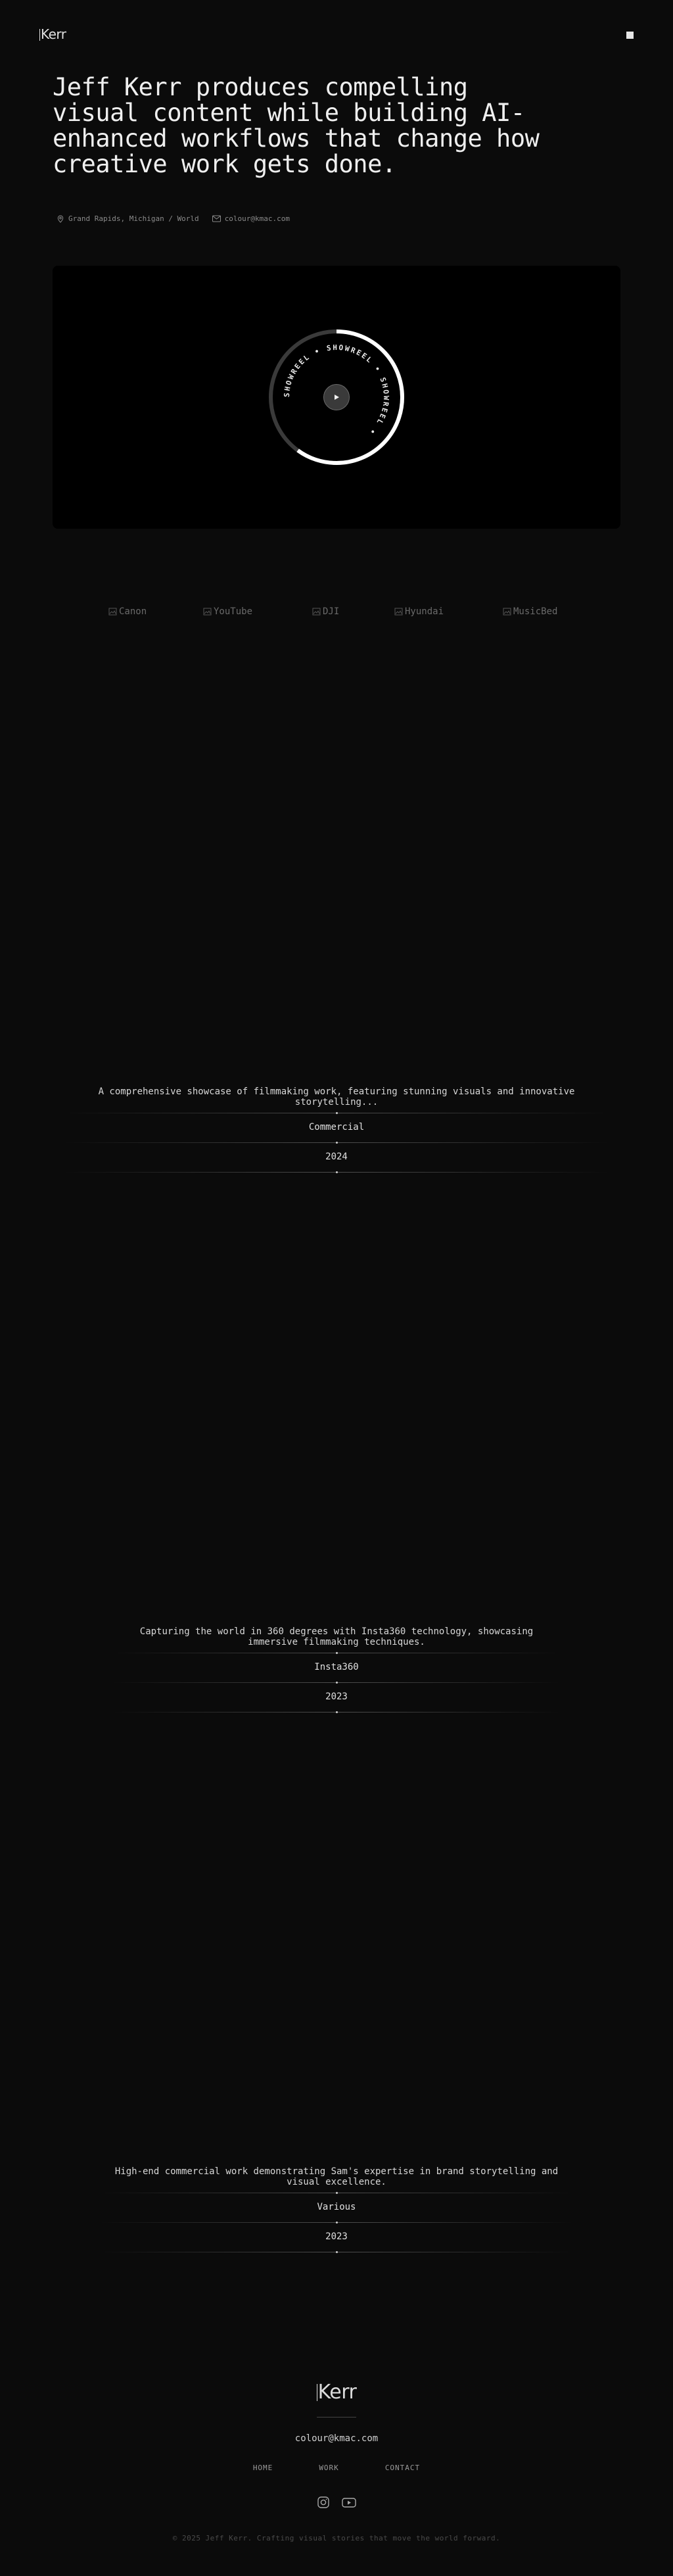 The height and width of the screenshot is (2576, 673). What do you see at coordinates (323, 2504) in the screenshot?
I see `instagram-icon` at bounding box center [323, 2504].